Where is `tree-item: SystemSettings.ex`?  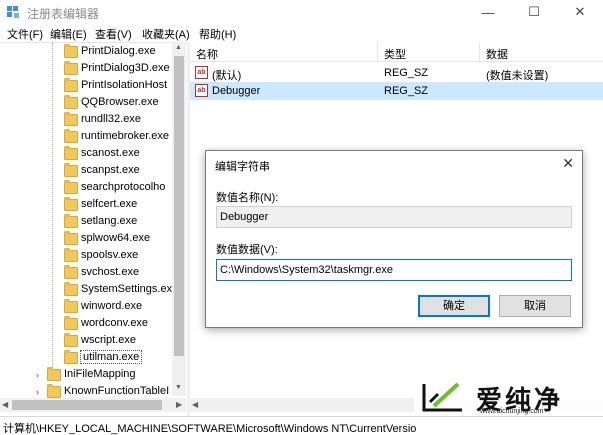
tree-item: SystemSettings.ex is located at coordinates (86, 290).